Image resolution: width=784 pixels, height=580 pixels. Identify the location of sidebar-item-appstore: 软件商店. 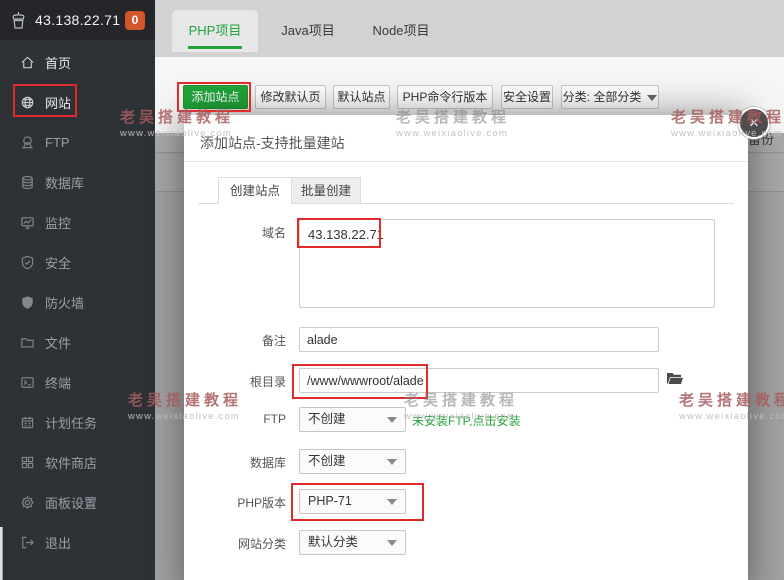
(77, 462).